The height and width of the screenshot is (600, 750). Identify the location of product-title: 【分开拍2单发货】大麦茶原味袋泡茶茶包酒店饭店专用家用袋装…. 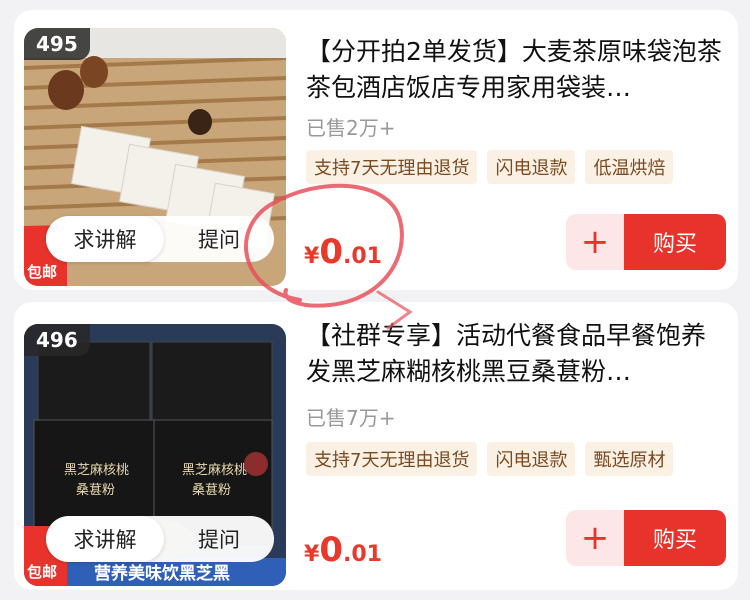
(516, 70).